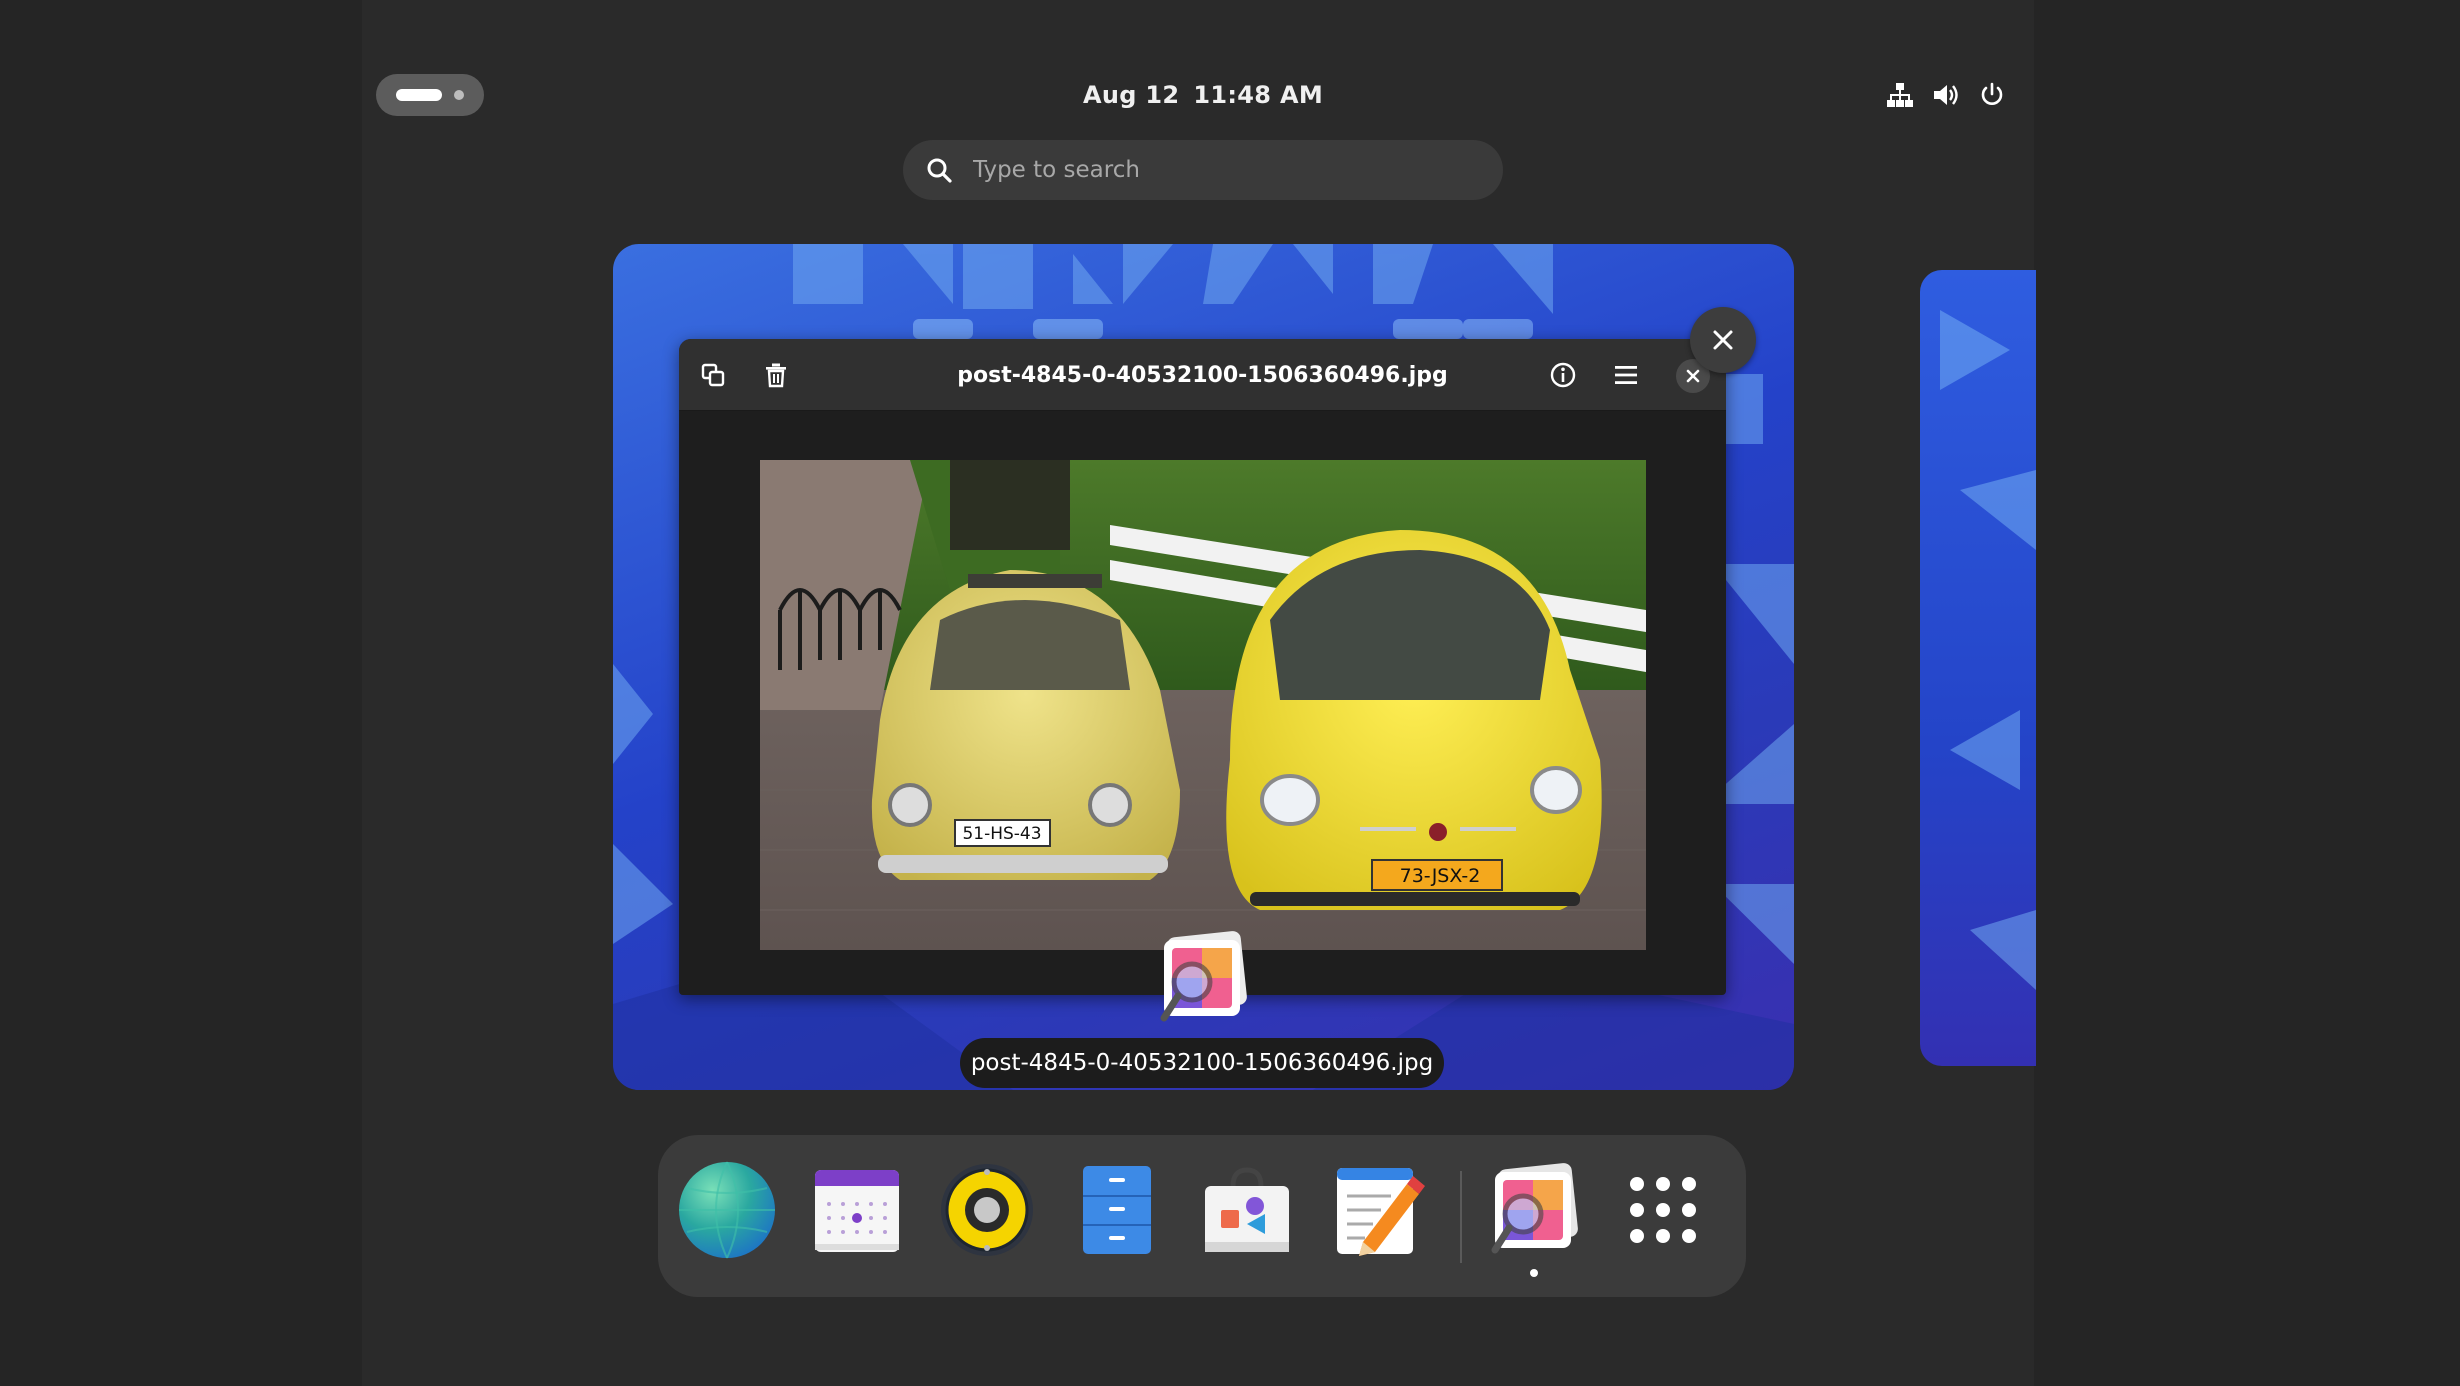 The height and width of the screenshot is (1386, 2460). I want to click on shopping-bag-icon, so click(1247, 1209).